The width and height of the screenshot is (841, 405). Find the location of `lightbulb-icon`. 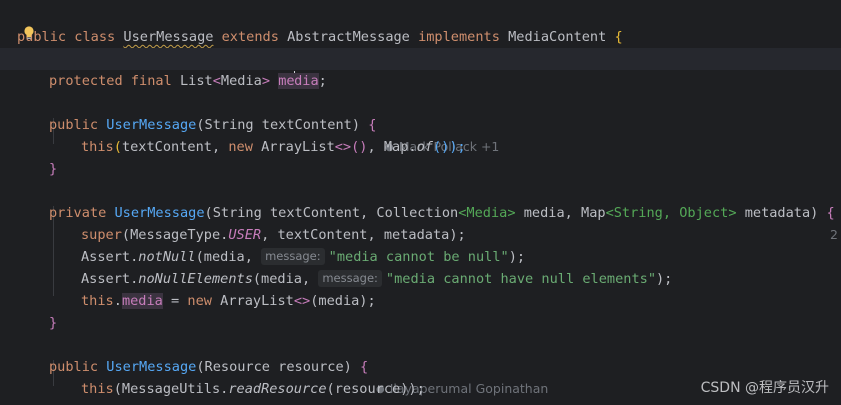

lightbulb-icon is located at coordinates (29, 33).